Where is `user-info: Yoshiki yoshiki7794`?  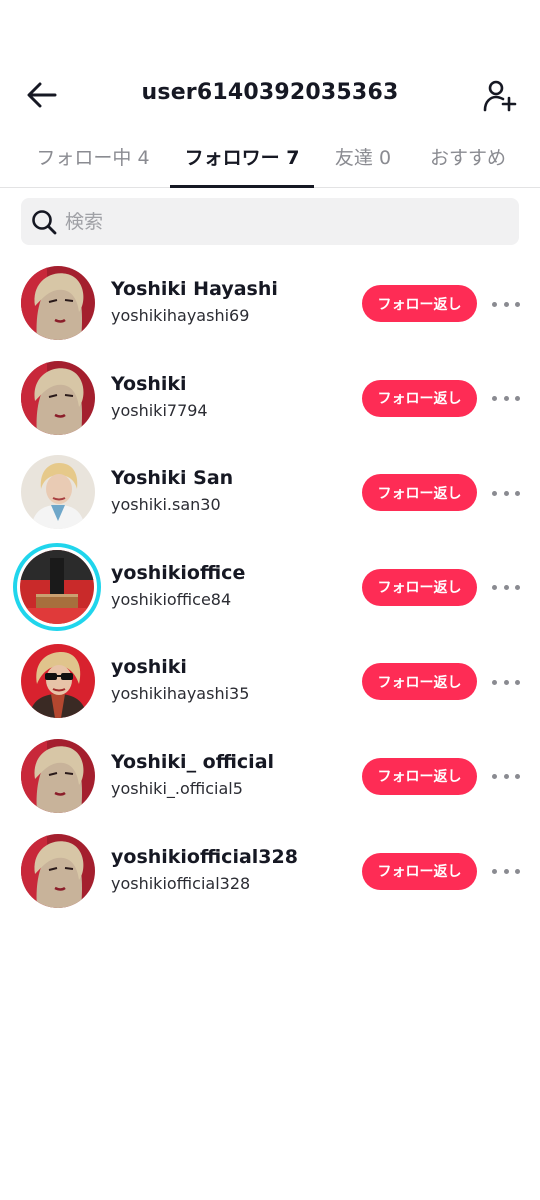 user-info: Yoshiki yoshiki7794 is located at coordinates (233, 396).